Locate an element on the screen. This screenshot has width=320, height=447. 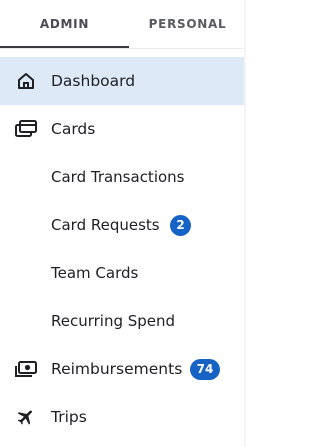
card-requests-count-badge: 2 is located at coordinates (180, 225).